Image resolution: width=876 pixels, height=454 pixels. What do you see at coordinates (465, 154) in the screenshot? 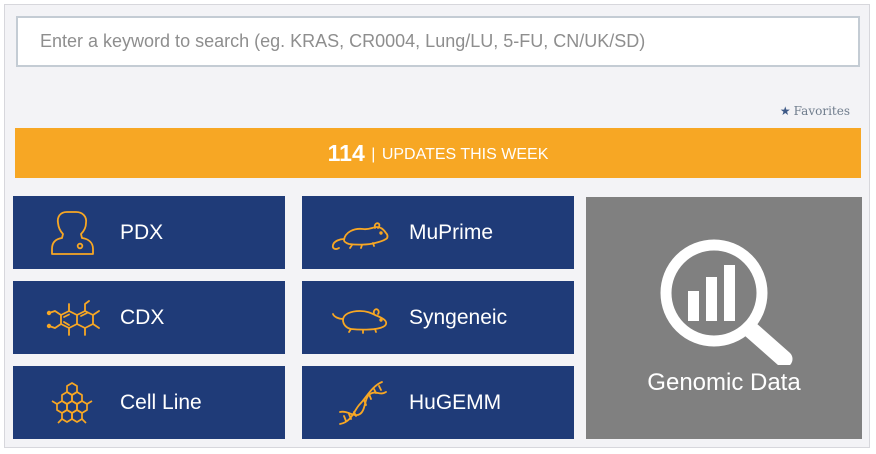
I see `updates-label: UPDATES THIS WEEK` at bounding box center [465, 154].